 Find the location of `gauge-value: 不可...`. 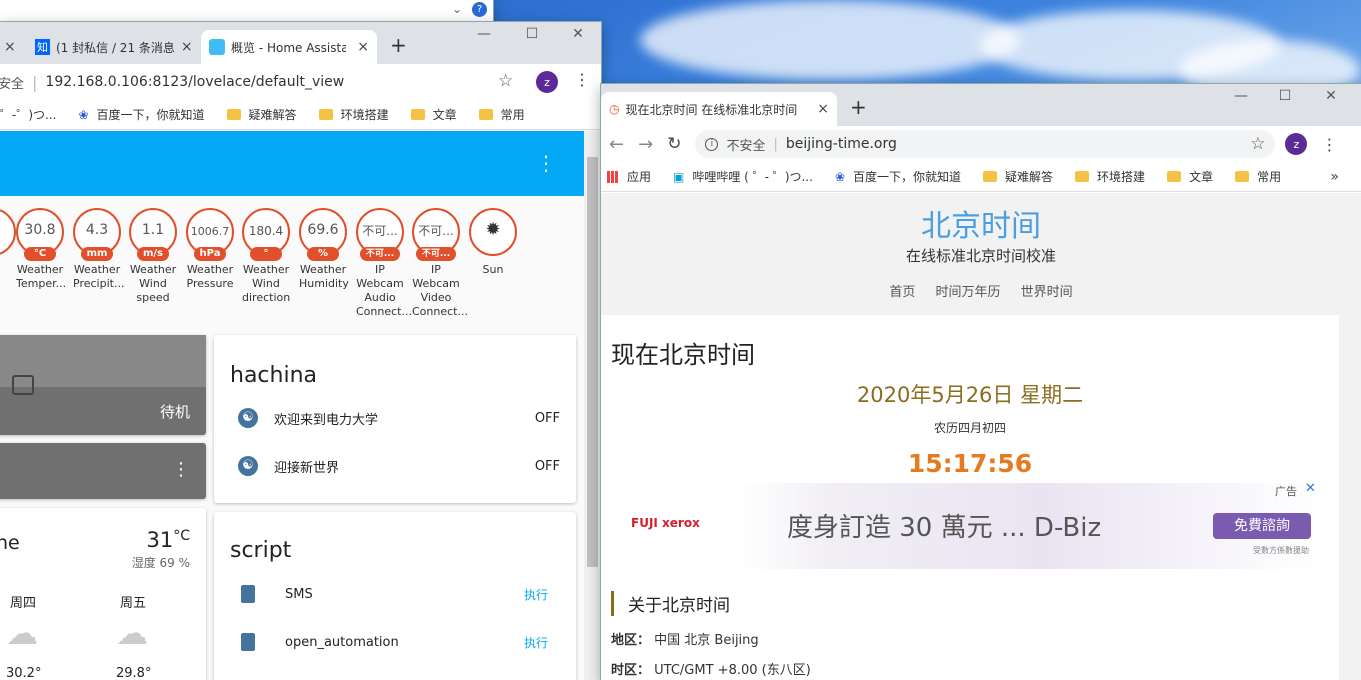

gauge-value: 不可... is located at coordinates (436, 231).